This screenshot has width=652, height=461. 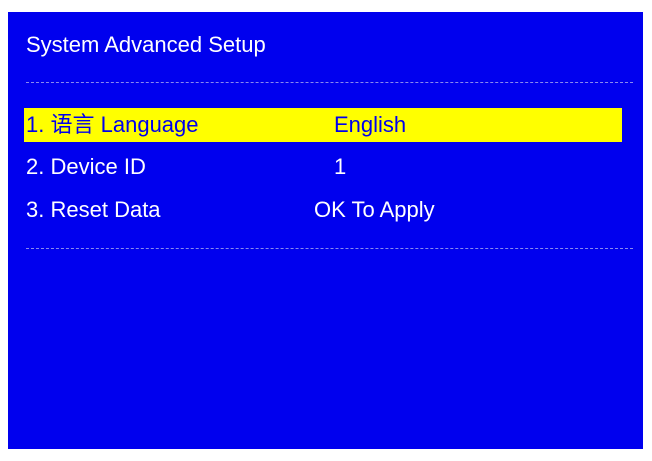 What do you see at coordinates (105, 209) in the screenshot?
I see `item-label-text: Reset Data` at bounding box center [105, 209].